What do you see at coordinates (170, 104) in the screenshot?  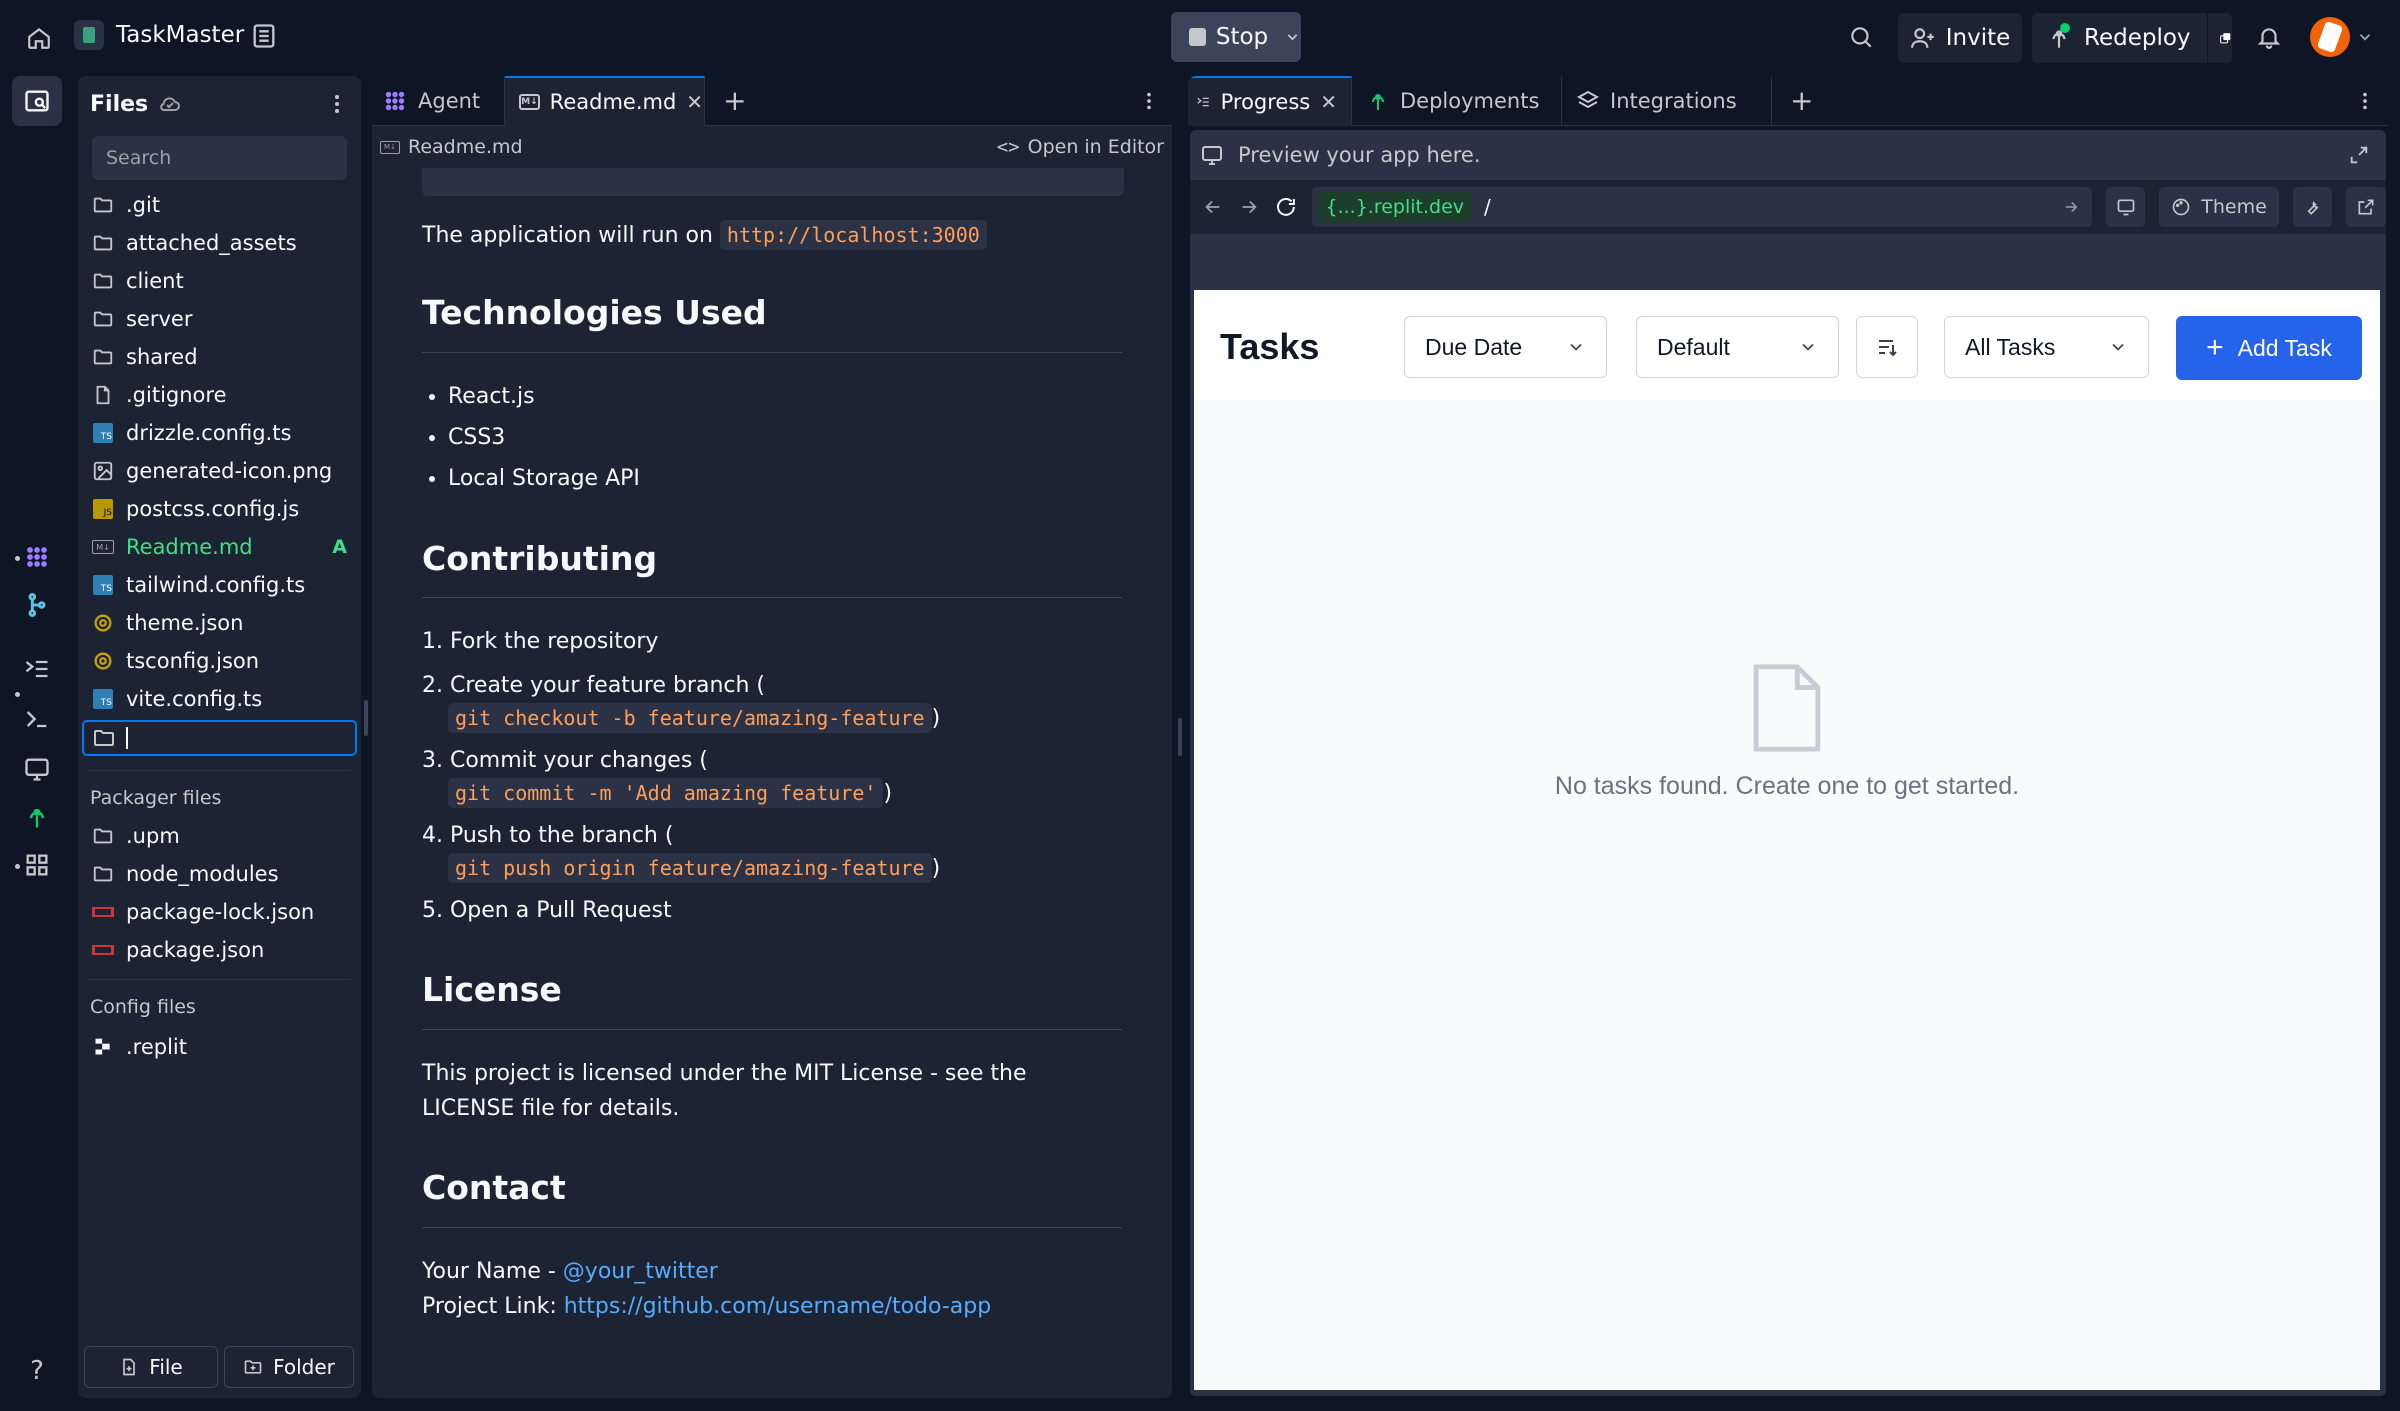 I see `cloud-check-icon` at bounding box center [170, 104].